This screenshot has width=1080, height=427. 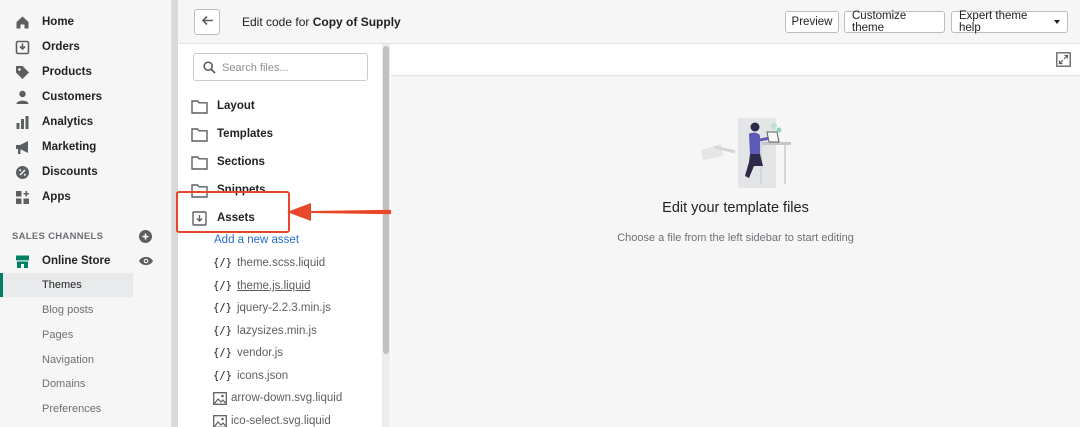 What do you see at coordinates (82, 47) in the screenshot?
I see `nav-item-orders: Orders` at bounding box center [82, 47].